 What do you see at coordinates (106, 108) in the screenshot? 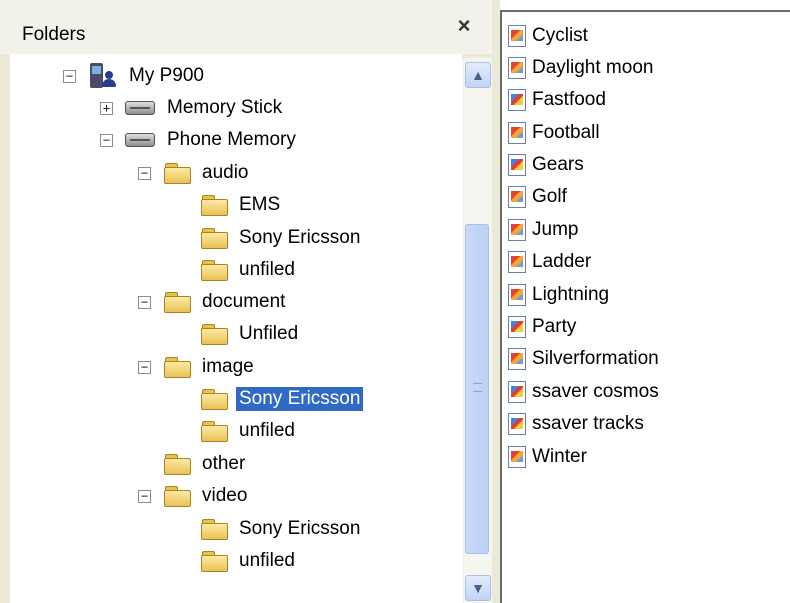
I see `expand-icon: +` at bounding box center [106, 108].